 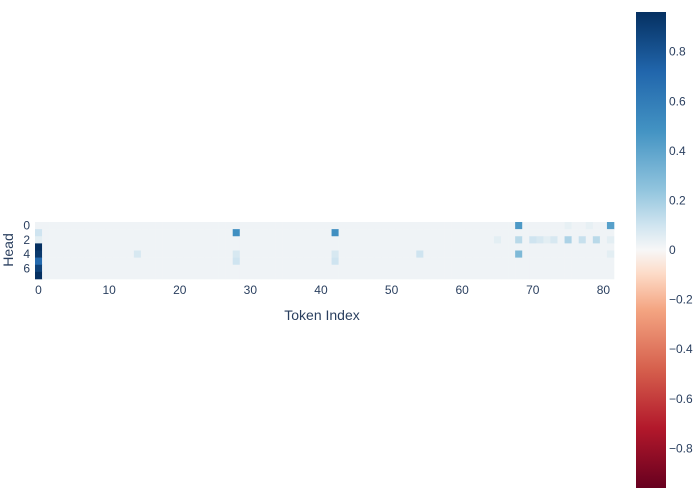 What do you see at coordinates (325, 251) in the screenshot?
I see `plot-area` at bounding box center [325, 251].